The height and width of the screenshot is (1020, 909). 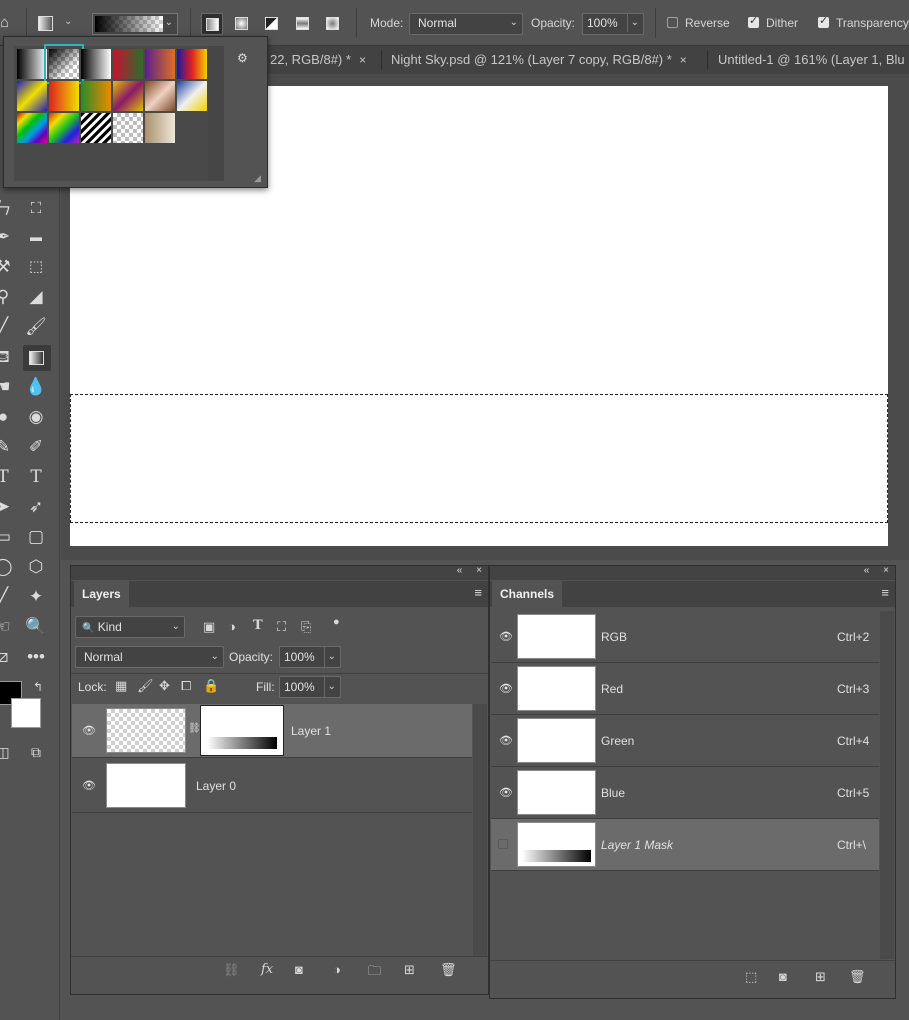 What do you see at coordinates (469, 570) in the screenshot?
I see `collapse-close-icons: « ×` at bounding box center [469, 570].